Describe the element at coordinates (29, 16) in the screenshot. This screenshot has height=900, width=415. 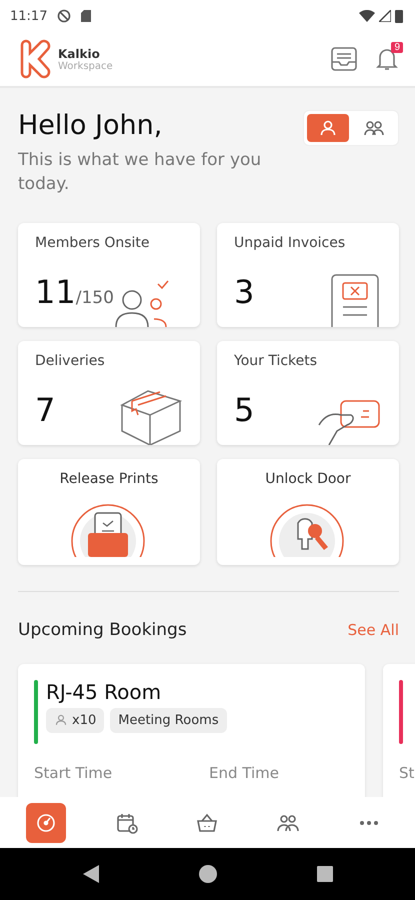
I see `status-time: 11:17` at that location.